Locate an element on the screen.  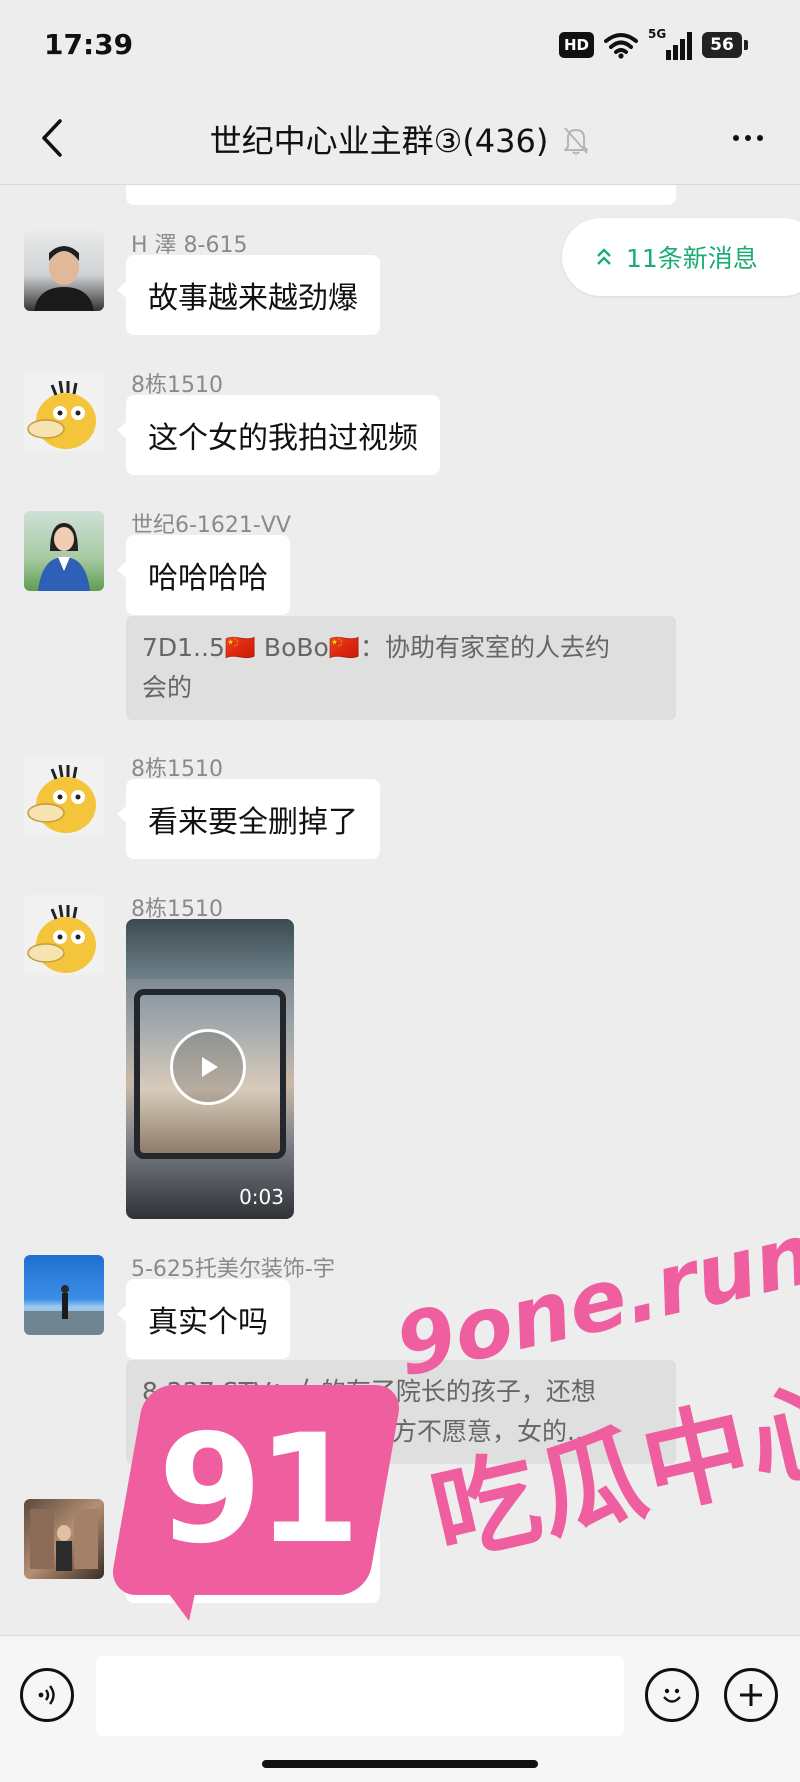
video-duration: 0:03 is located at coordinates (261, 1197).